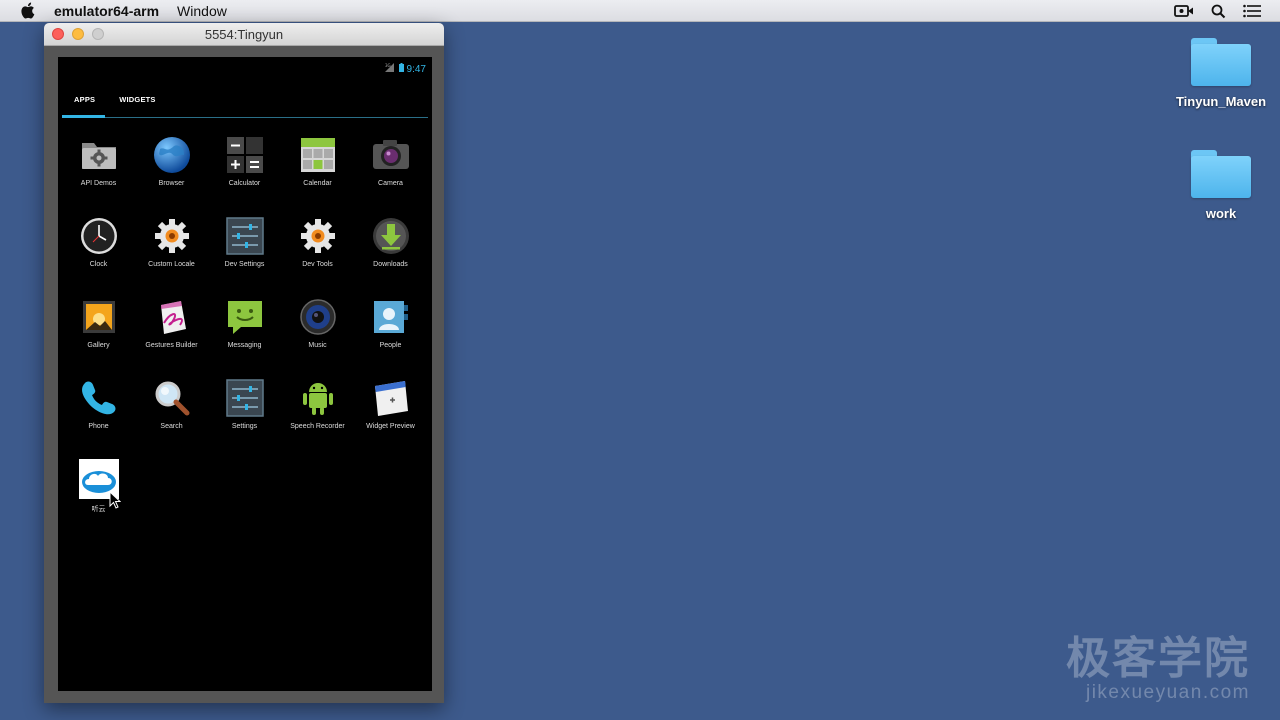 This screenshot has width=1280, height=720. I want to click on app-music: Music, so click(317, 323).